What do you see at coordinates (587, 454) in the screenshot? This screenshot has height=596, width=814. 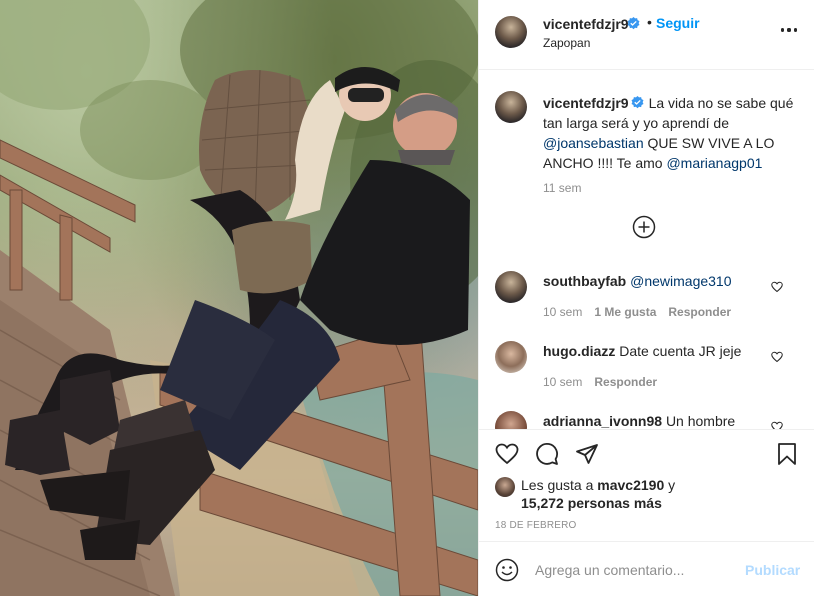 I see `share-icon` at bounding box center [587, 454].